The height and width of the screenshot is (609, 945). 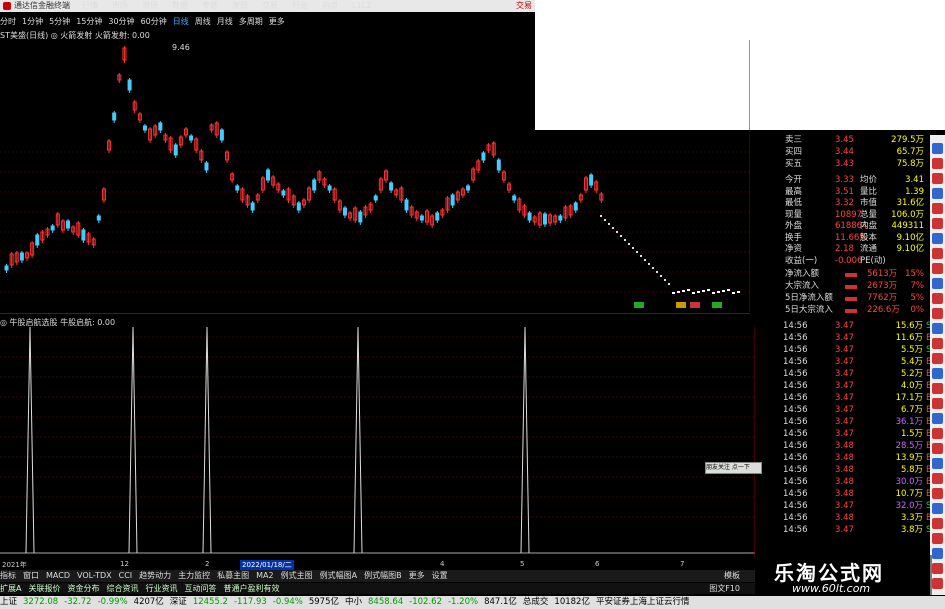 What do you see at coordinates (194, 575) in the screenshot?
I see `indicator-tab: 主力监控` at bounding box center [194, 575].